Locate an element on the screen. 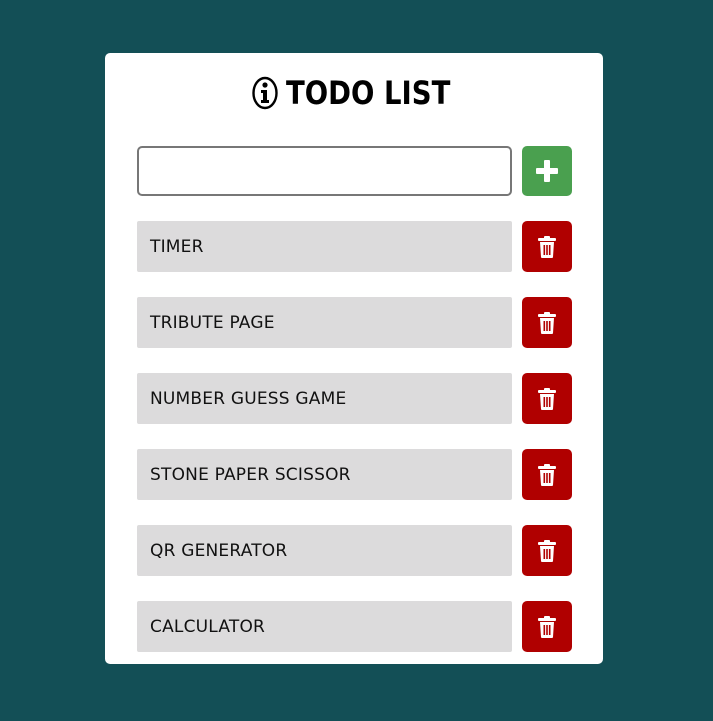  page-title: TODO LIST is located at coordinates (354, 93).